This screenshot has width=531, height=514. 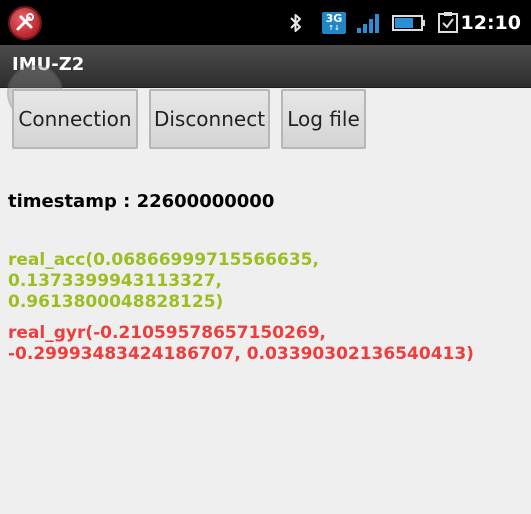 I want to click on clipboard-check-icon, so click(x=448, y=22).